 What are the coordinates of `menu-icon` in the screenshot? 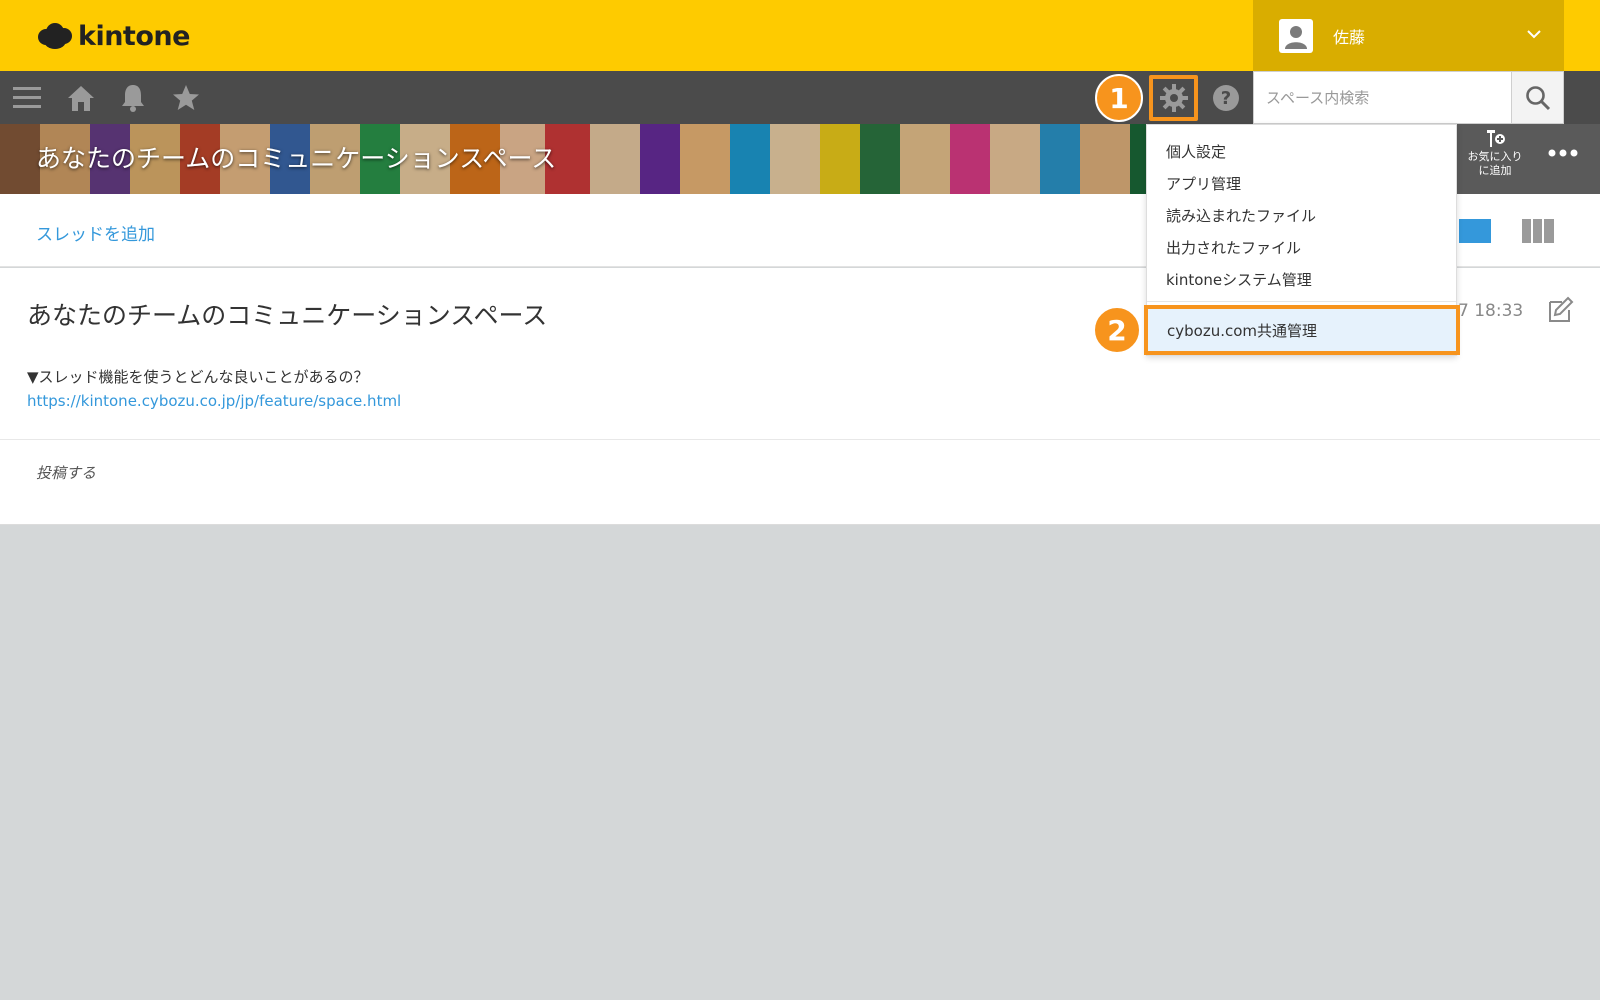 It's located at (27, 97).